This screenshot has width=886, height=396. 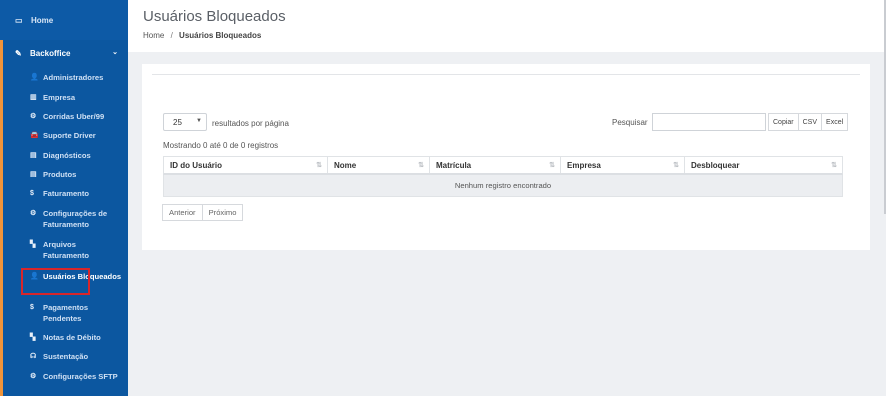 I want to click on table-info: Mostrando 0 até 0 de 0 registros, so click(x=221, y=145).